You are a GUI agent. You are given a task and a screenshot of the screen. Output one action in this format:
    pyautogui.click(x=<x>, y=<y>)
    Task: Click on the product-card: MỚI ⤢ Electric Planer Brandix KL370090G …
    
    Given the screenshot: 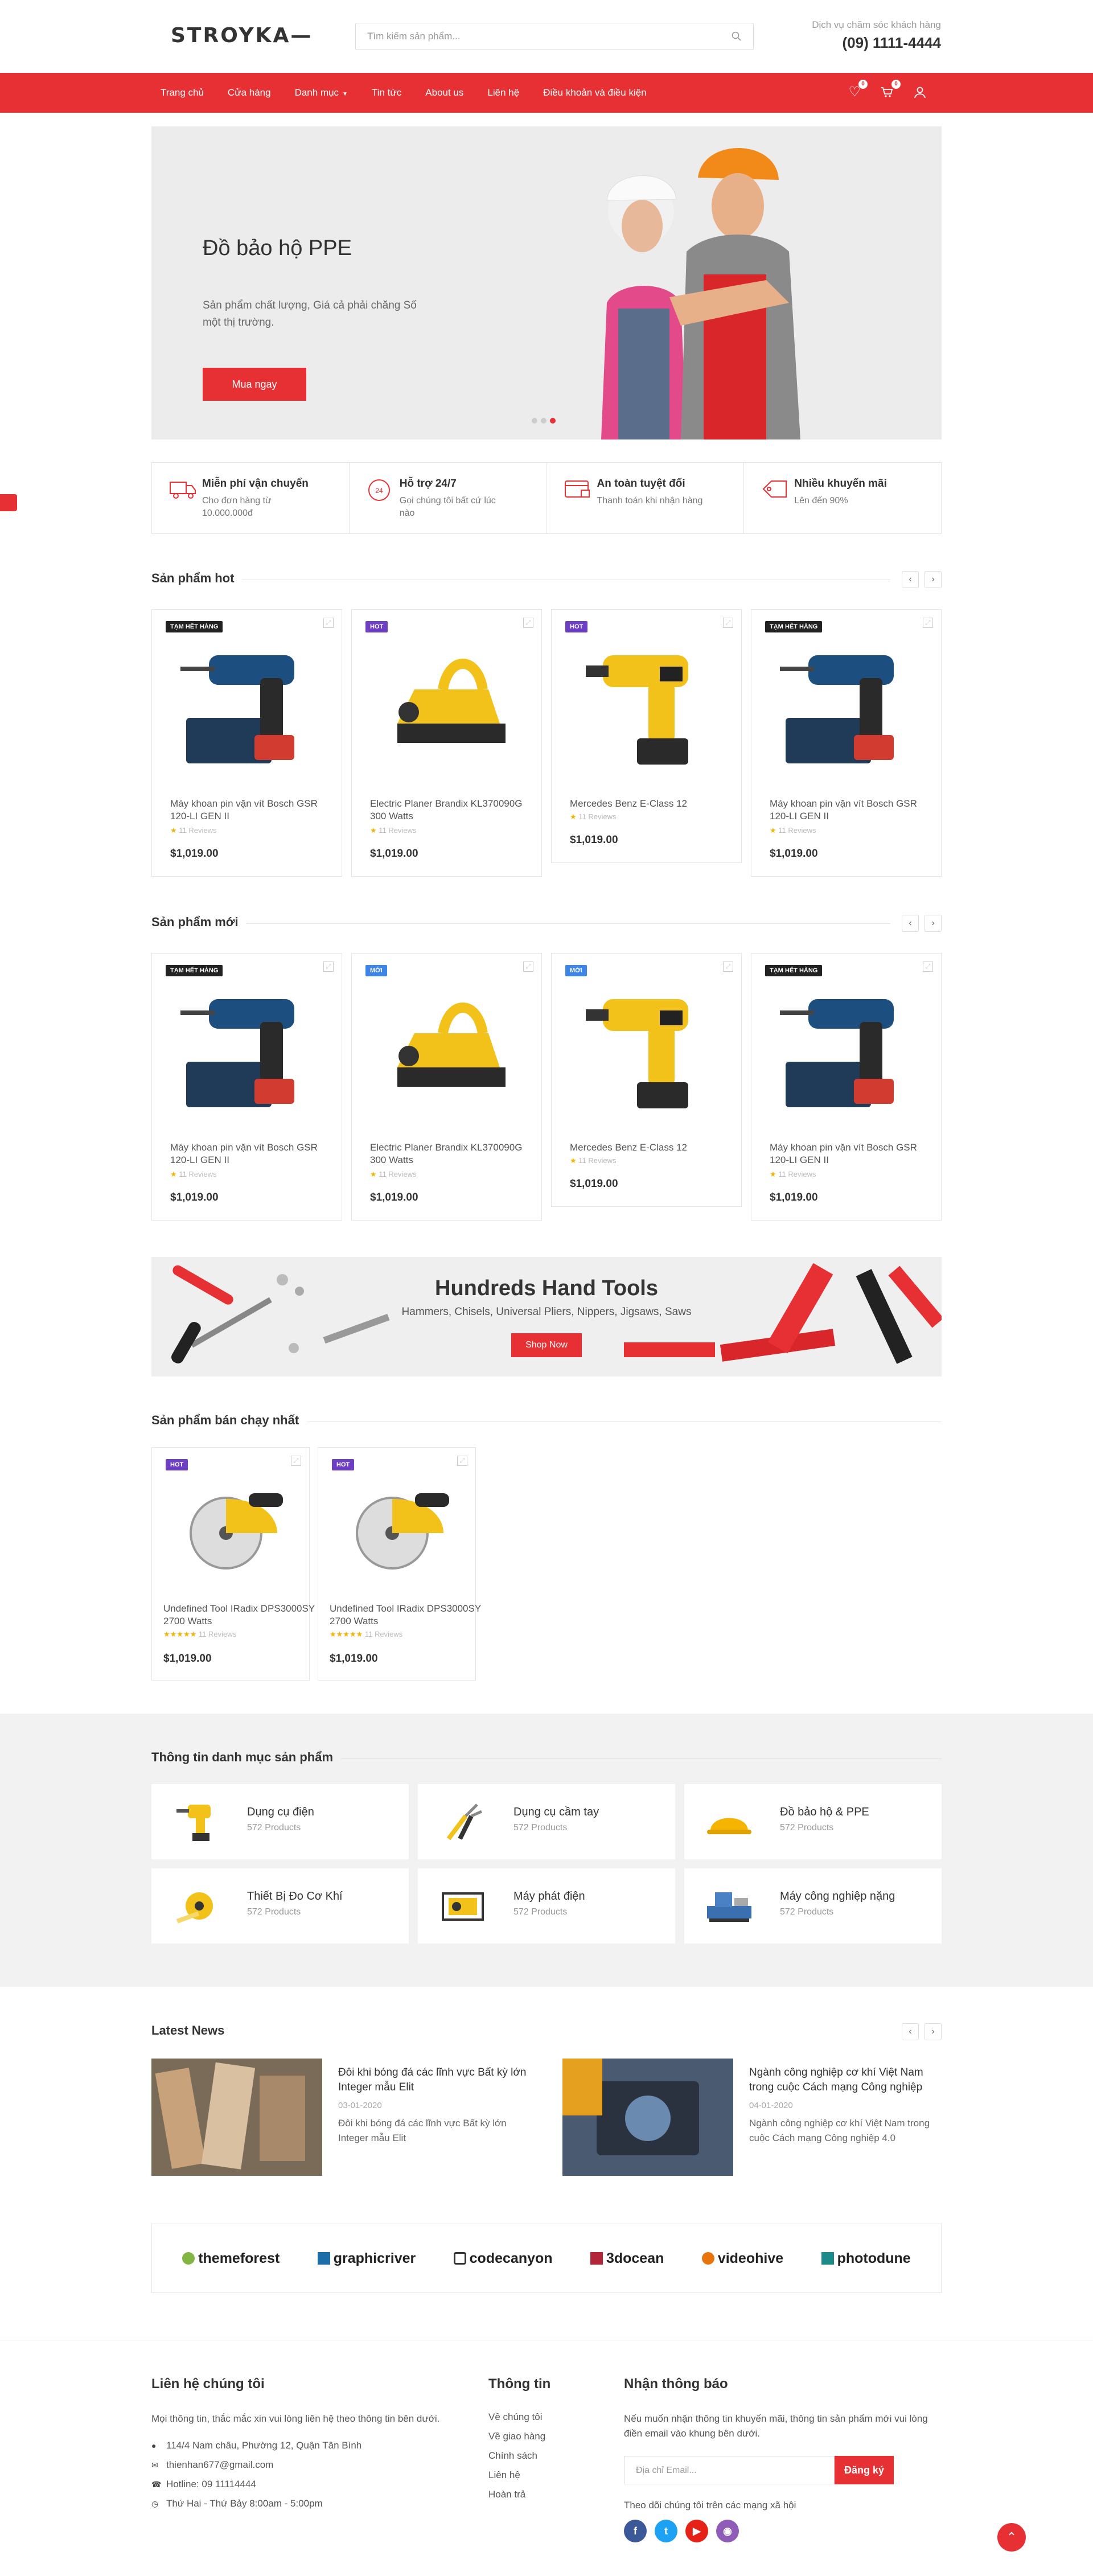 What is the action you would take?
    pyautogui.click(x=446, y=1087)
    